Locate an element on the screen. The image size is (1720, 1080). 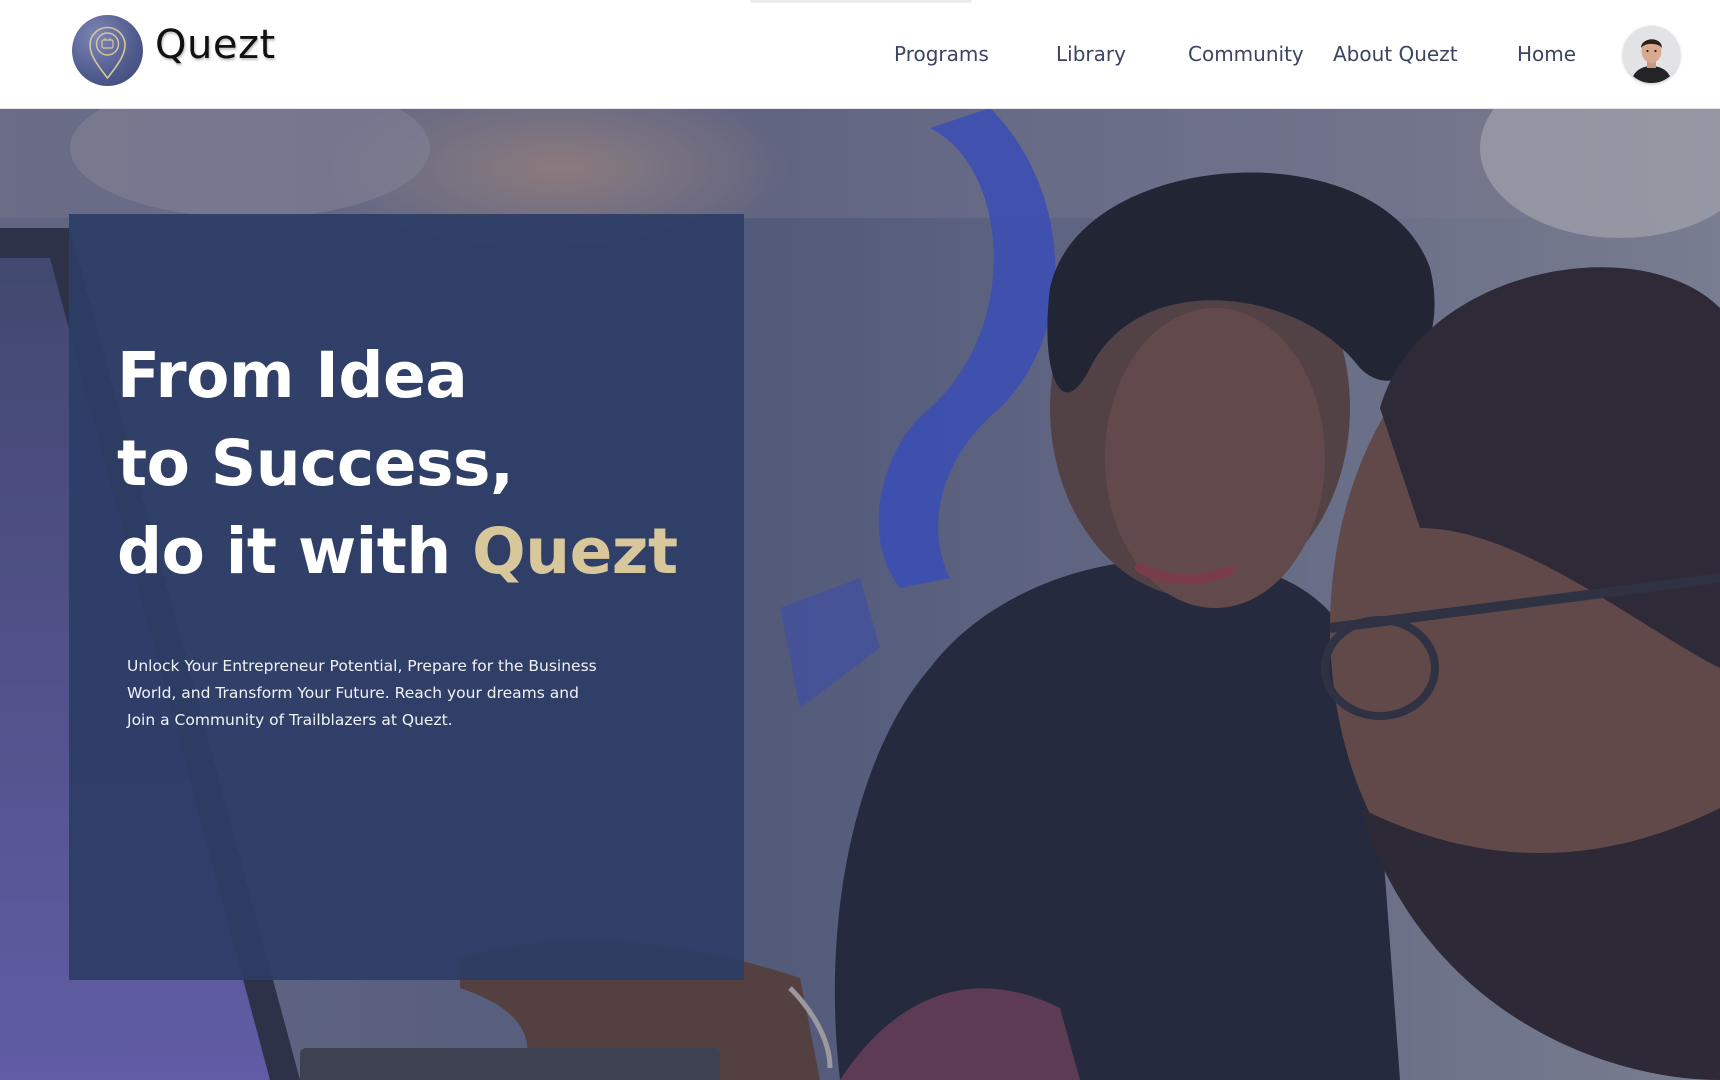
user-avatar is located at coordinates (1651, 54).